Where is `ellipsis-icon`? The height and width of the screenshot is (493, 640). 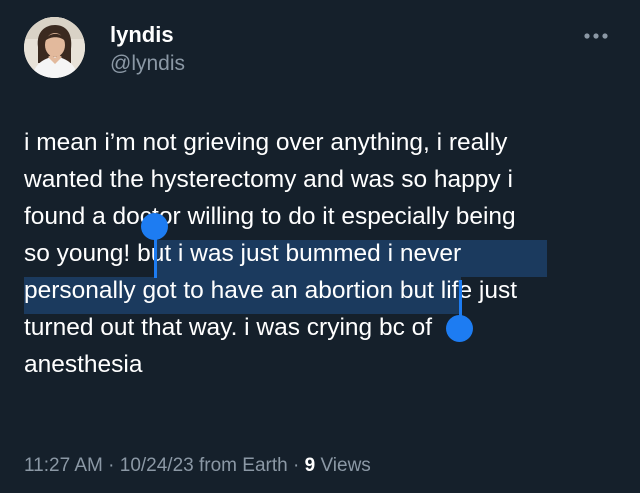 ellipsis-icon is located at coordinates (596, 36).